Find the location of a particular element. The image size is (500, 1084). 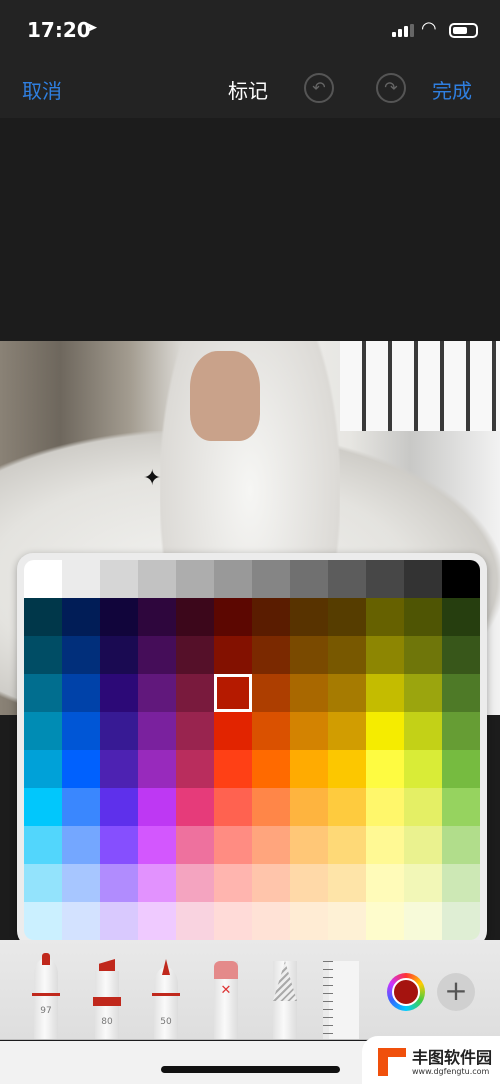

home-indicator is located at coordinates (250, 1069).